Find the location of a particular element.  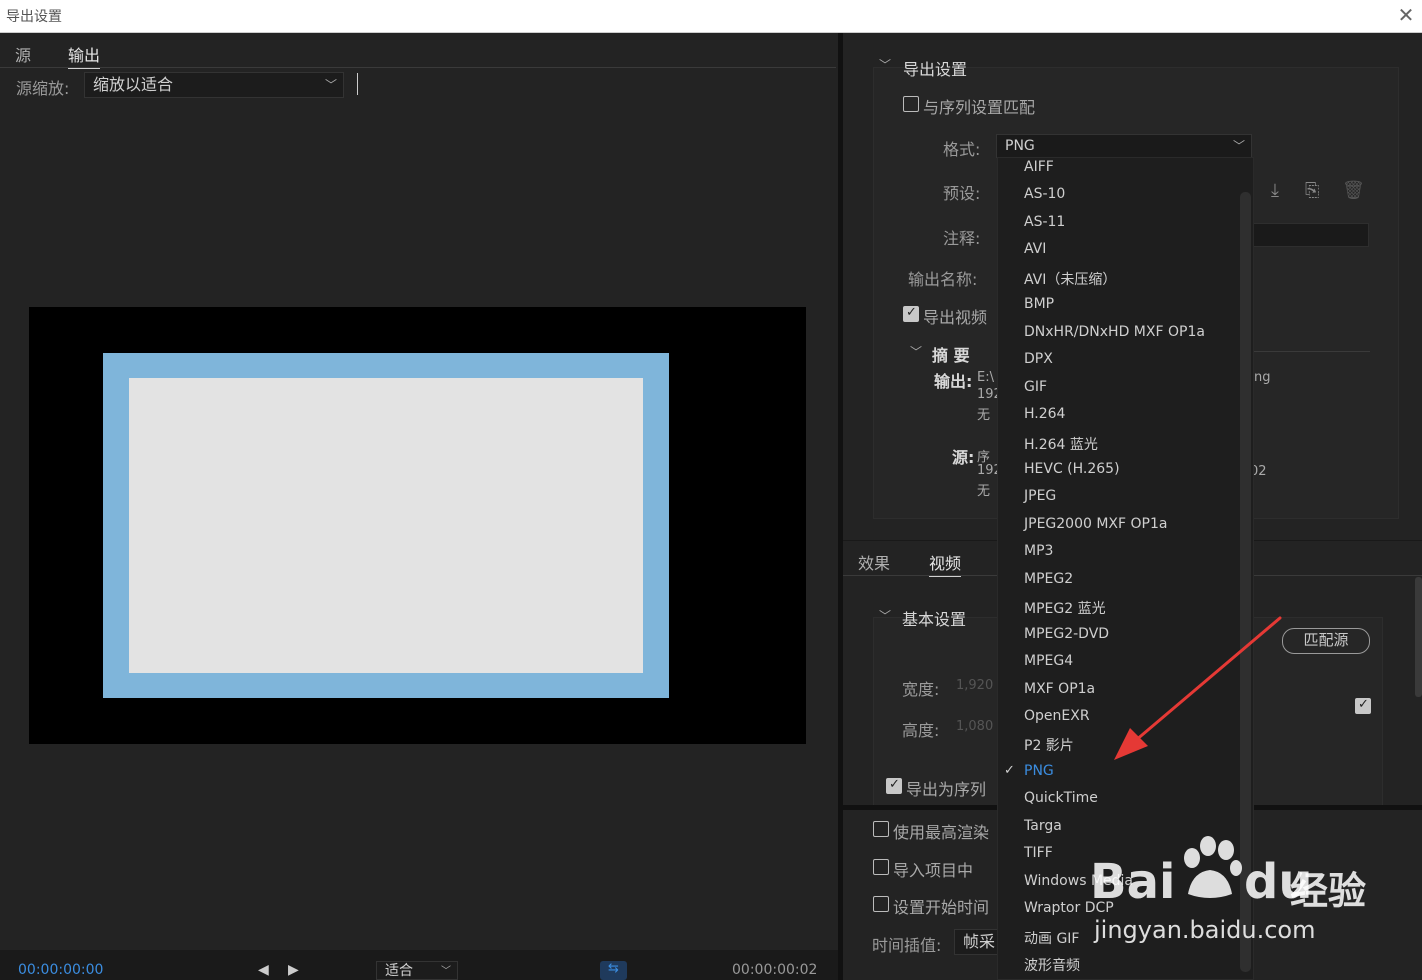

export-video-checkbox is located at coordinates (911, 313).